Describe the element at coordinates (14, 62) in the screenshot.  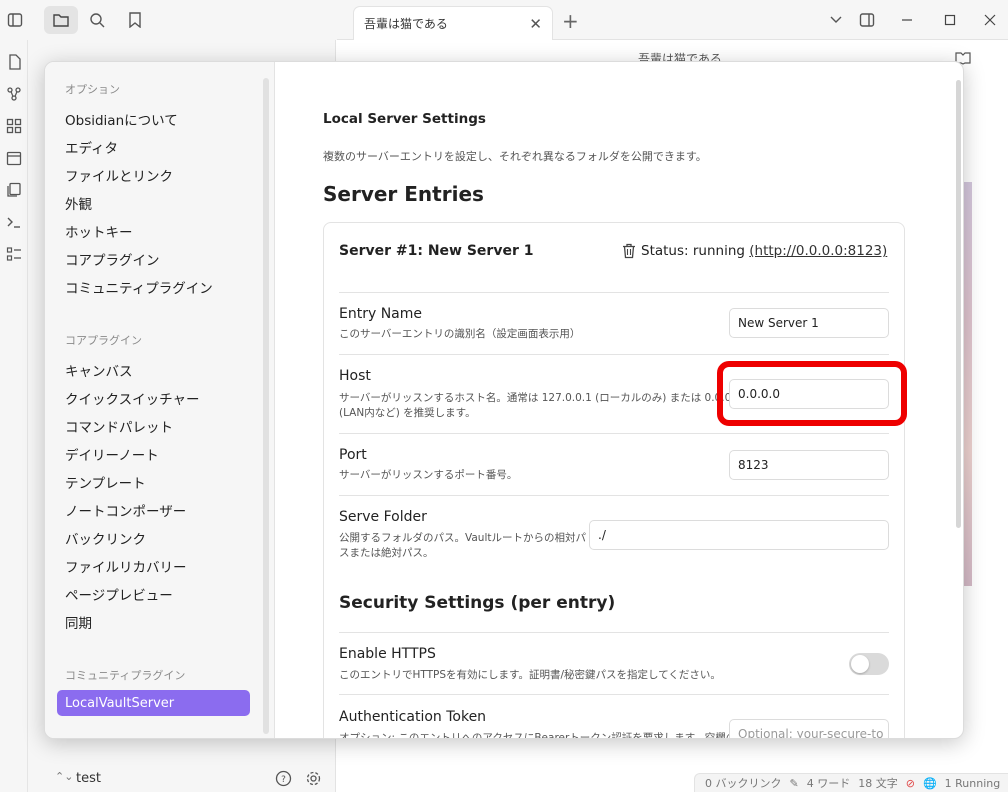
I see `open-quick-switcher-icon` at that location.